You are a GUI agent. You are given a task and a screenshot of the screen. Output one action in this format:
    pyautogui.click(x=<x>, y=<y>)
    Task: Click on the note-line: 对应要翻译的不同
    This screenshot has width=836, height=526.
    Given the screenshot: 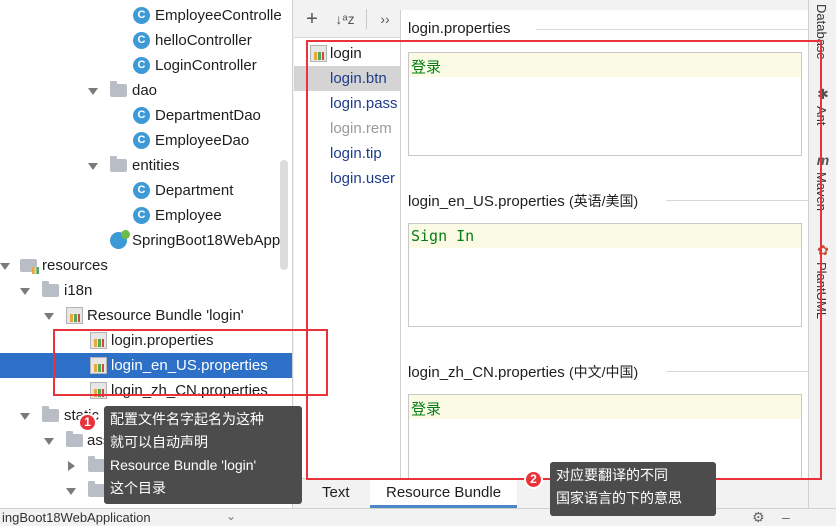 What is the action you would take?
    pyautogui.click(x=612, y=475)
    